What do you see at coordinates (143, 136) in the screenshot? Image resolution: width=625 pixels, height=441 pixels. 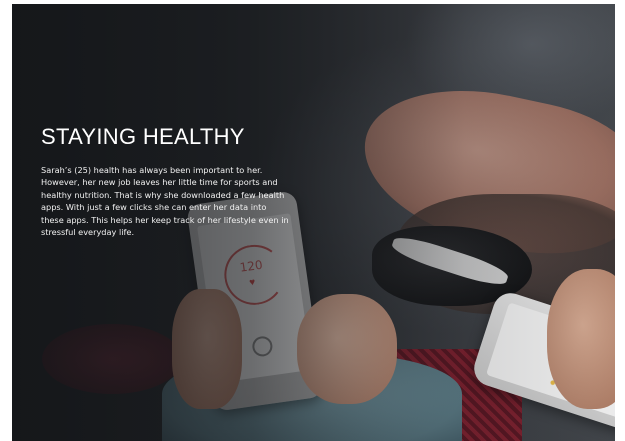 I see `hero-title: STAYING HEALTHY` at bounding box center [143, 136].